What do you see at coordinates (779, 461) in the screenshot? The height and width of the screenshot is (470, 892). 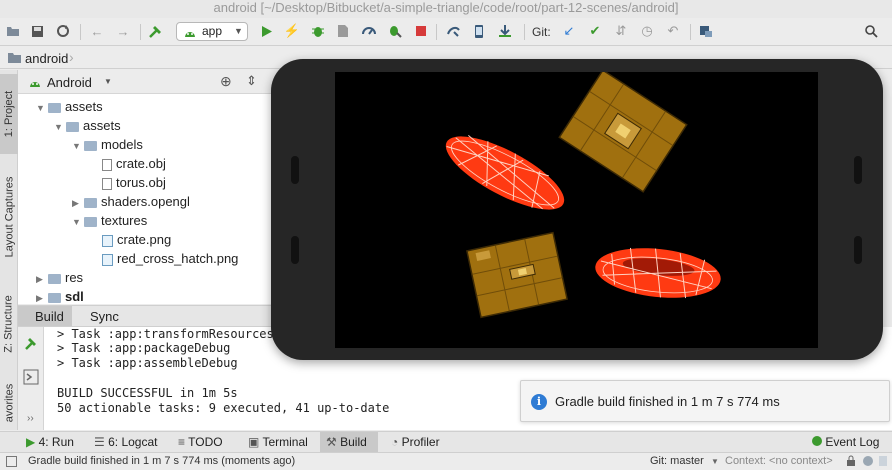 I see `context-widget: Context: <no context>` at bounding box center [779, 461].